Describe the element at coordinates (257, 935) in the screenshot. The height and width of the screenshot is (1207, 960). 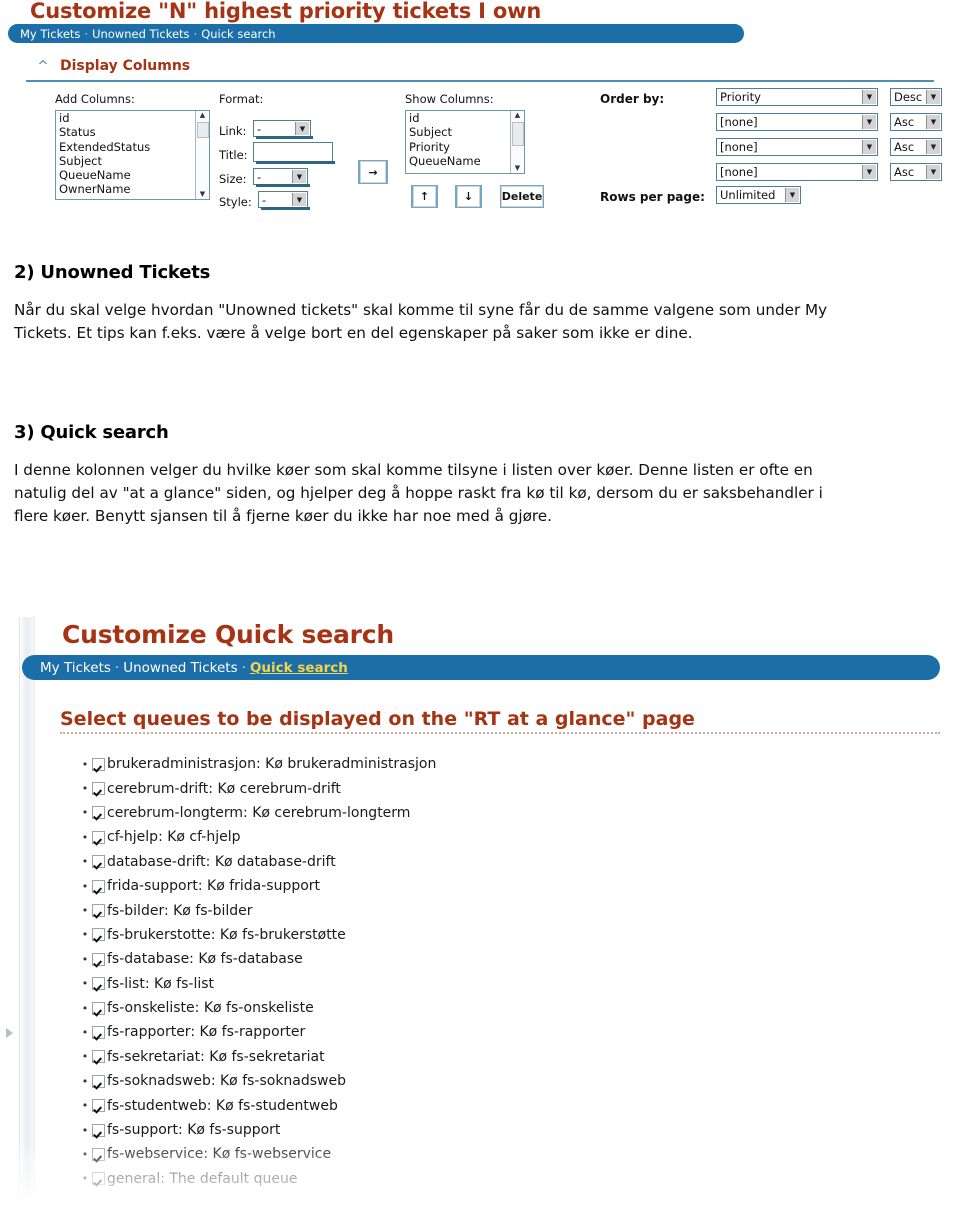
I see `list-item: • fs-brukerstotte: Kø fs-brukerstøtte` at that location.